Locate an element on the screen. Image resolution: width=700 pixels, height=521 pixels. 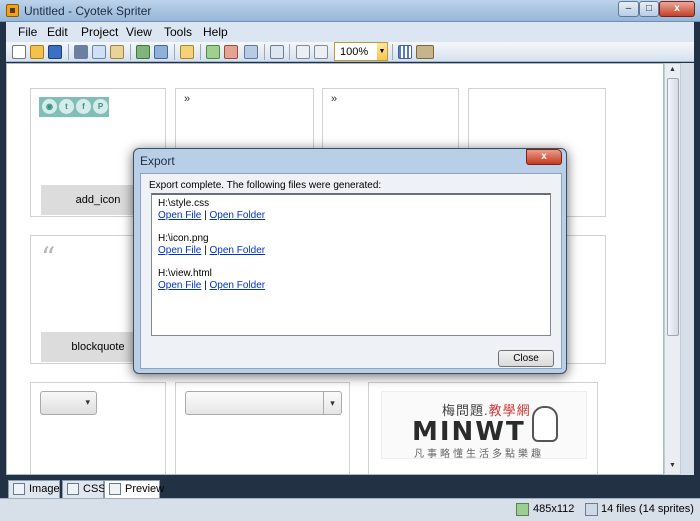
dialog-title: Export is located at coordinates (157, 161).